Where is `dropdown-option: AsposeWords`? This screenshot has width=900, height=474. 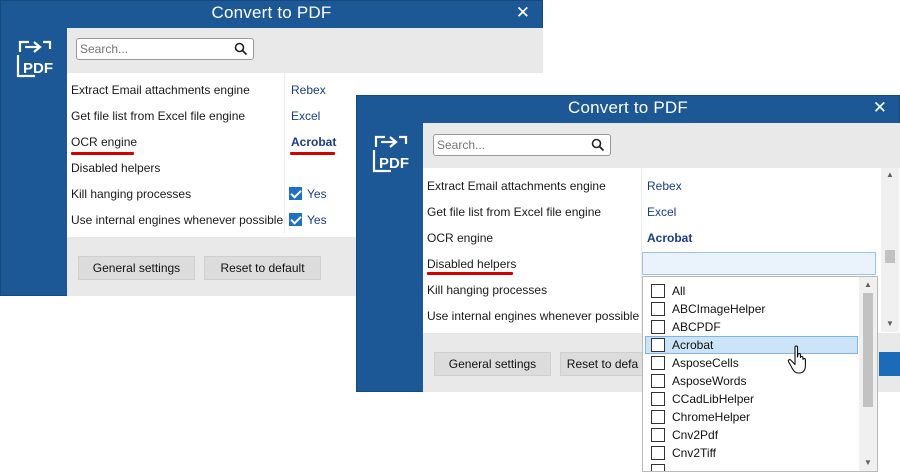
dropdown-option: AsposeWords is located at coordinates (751, 381).